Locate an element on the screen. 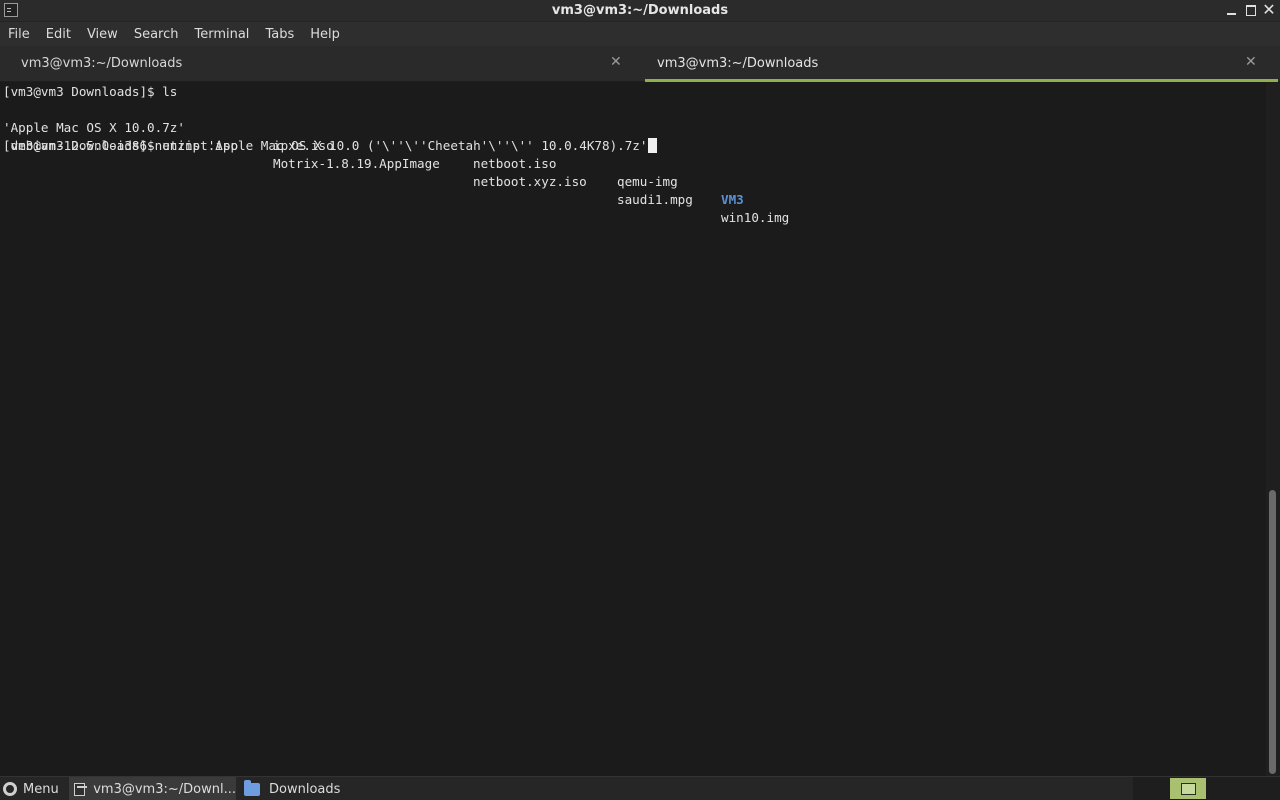 The width and height of the screenshot is (1280, 800). ls-entry-directory: VM3 is located at coordinates (732, 199).